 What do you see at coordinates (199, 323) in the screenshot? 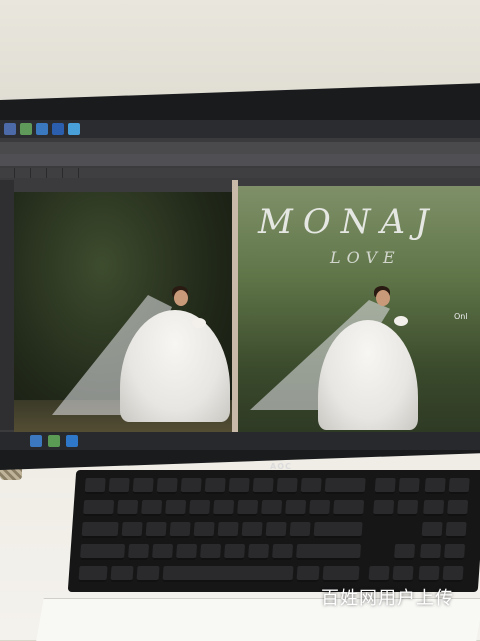
I see `left-bouquet` at bounding box center [199, 323].